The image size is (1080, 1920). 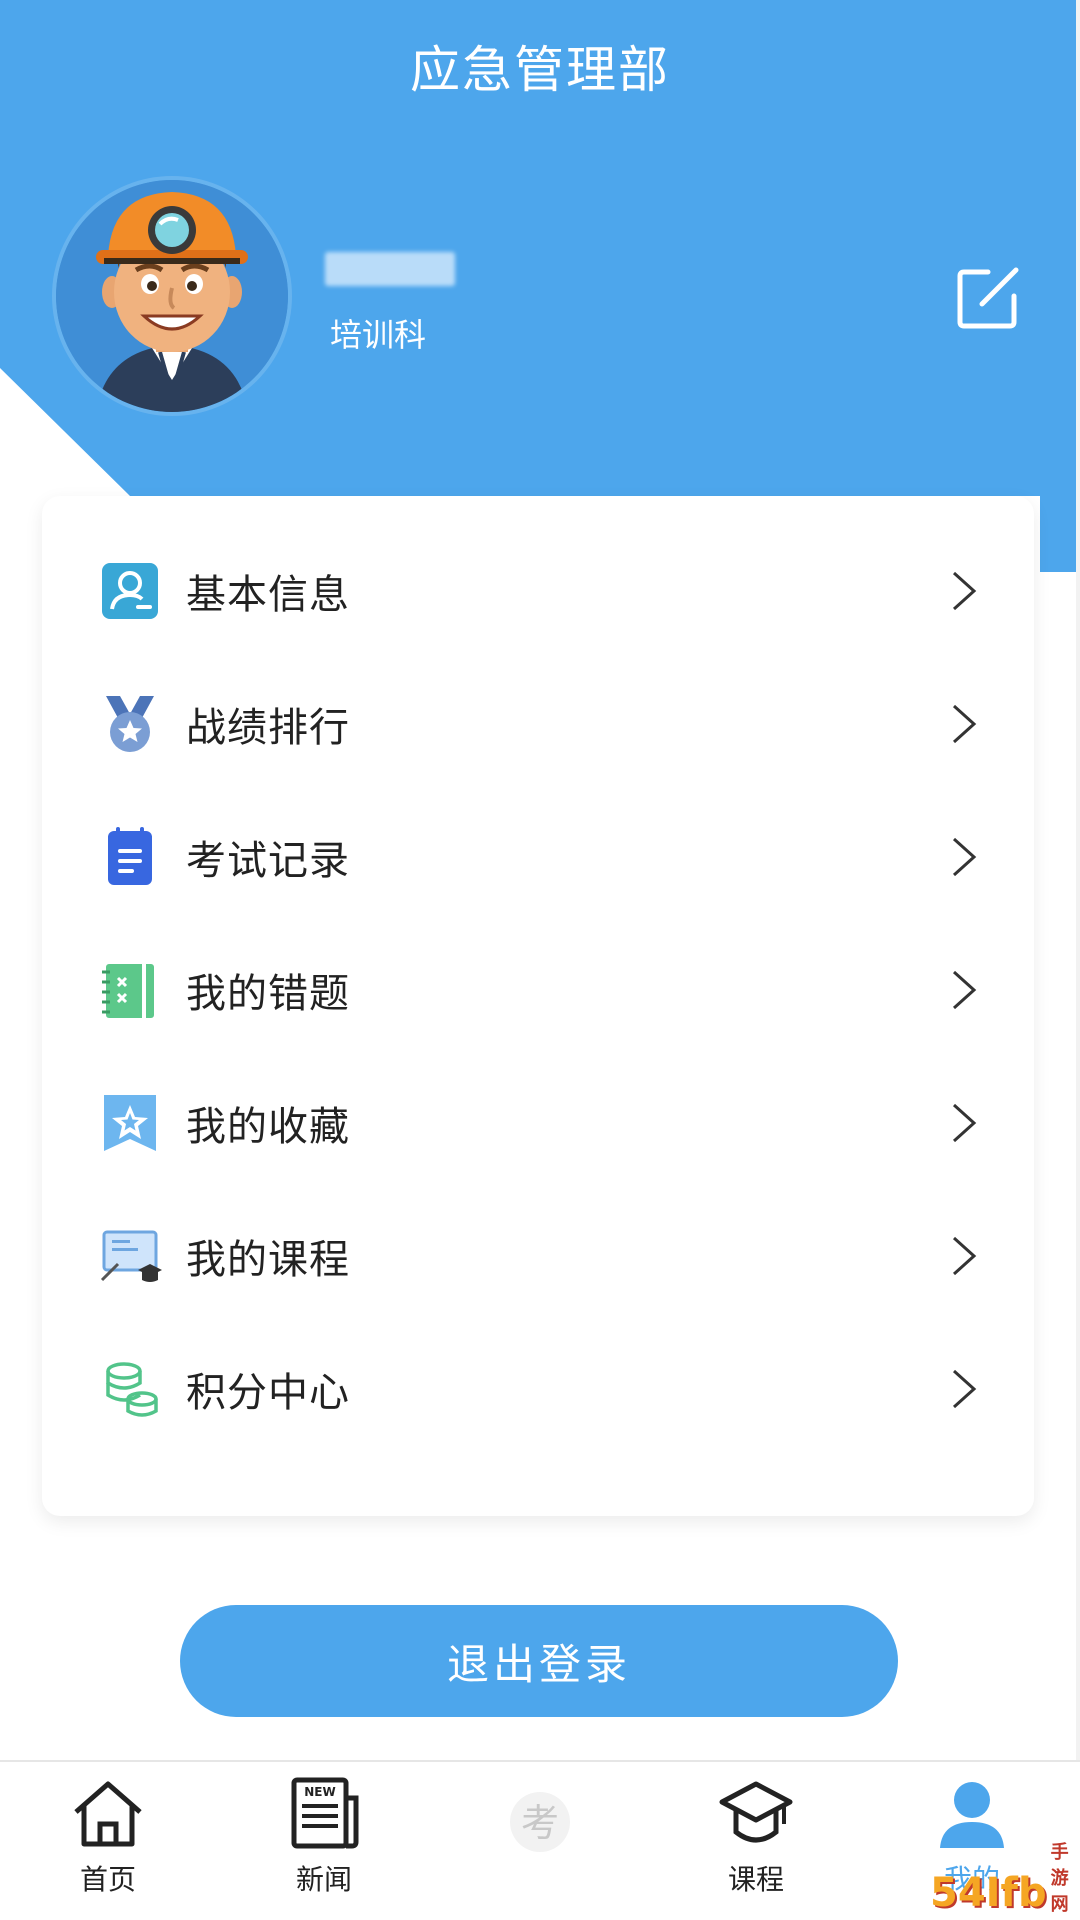 What do you see at coordinates (130, 724) in the screenshot?
I see `medal-icon` at bounding box center [130, 724].